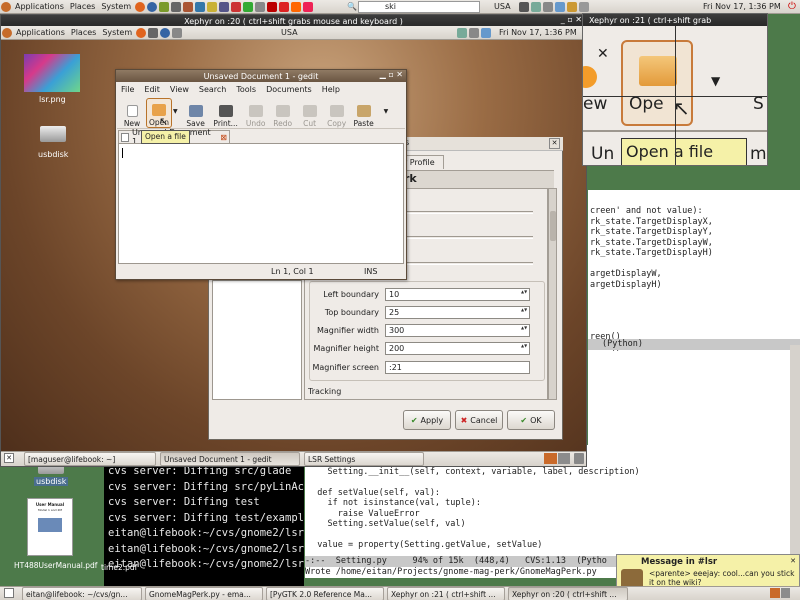 The height and width of the screenshot is (600, 800). I want to click on inner-task-terminal: [maguser@lifebook: ~], so click(90, 459).